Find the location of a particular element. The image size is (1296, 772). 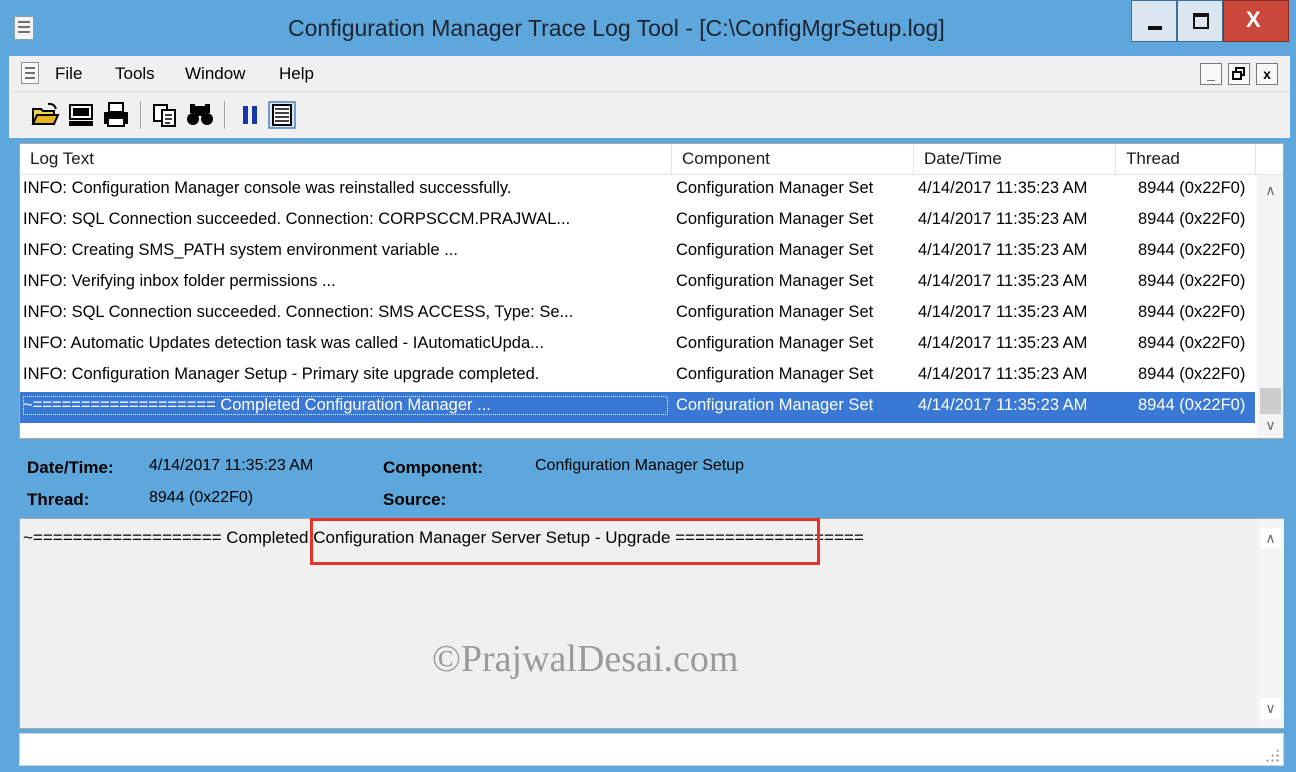

mdi-restore-button is located at coordinates (1239, 74).